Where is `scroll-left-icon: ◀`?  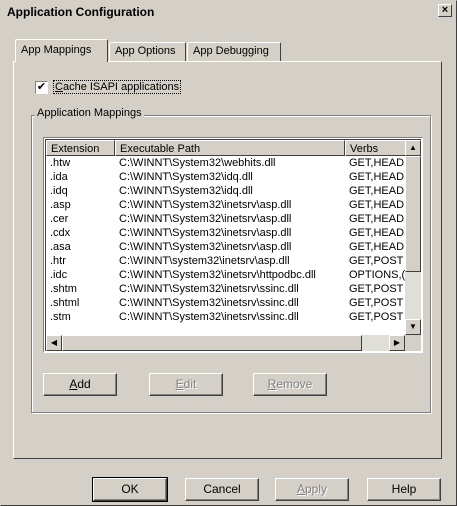
scroll-left-icon: ◀ is located at coordinates (54, 342).